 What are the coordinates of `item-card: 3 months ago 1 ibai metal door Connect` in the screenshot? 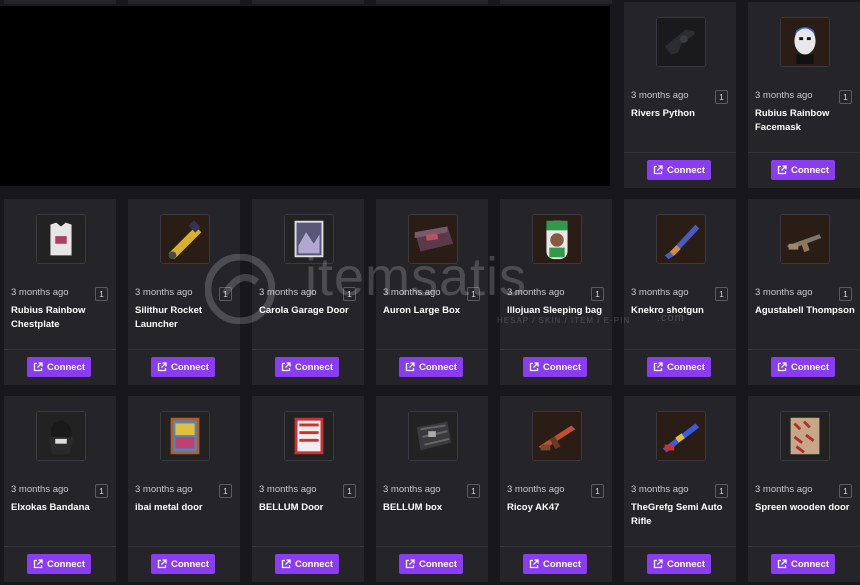 It's located at (184, 489).